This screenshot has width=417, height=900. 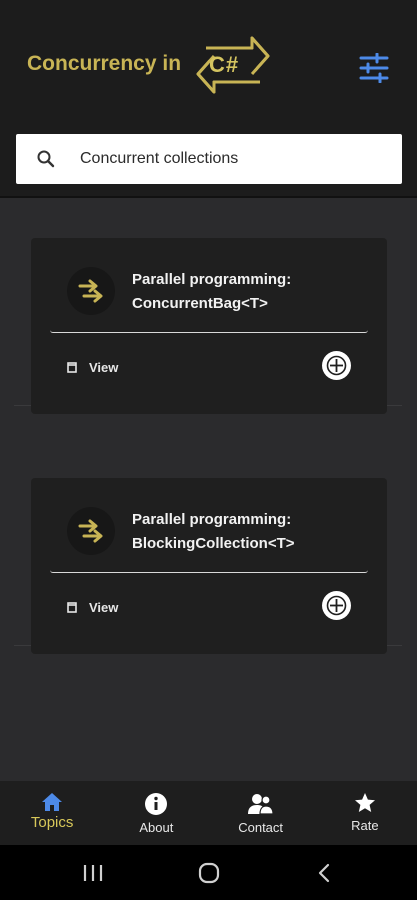 I want to click on search-bar, so click(x=209, y=159).